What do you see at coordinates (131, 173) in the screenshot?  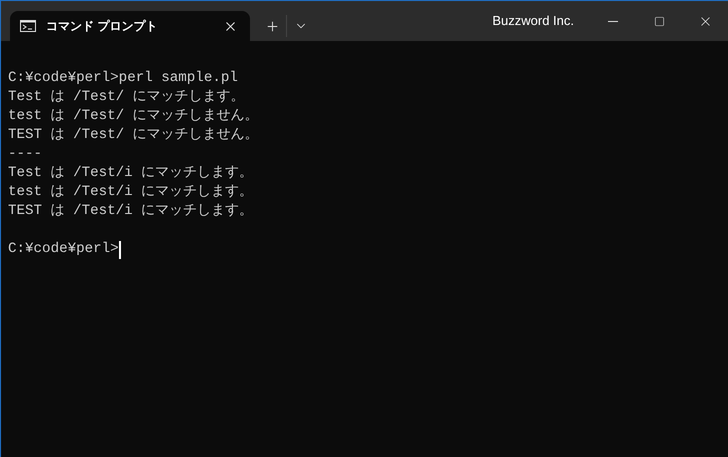 I see `terminal-line: Test は /Test/i にマッチします。` at bounding box center [131, 173].